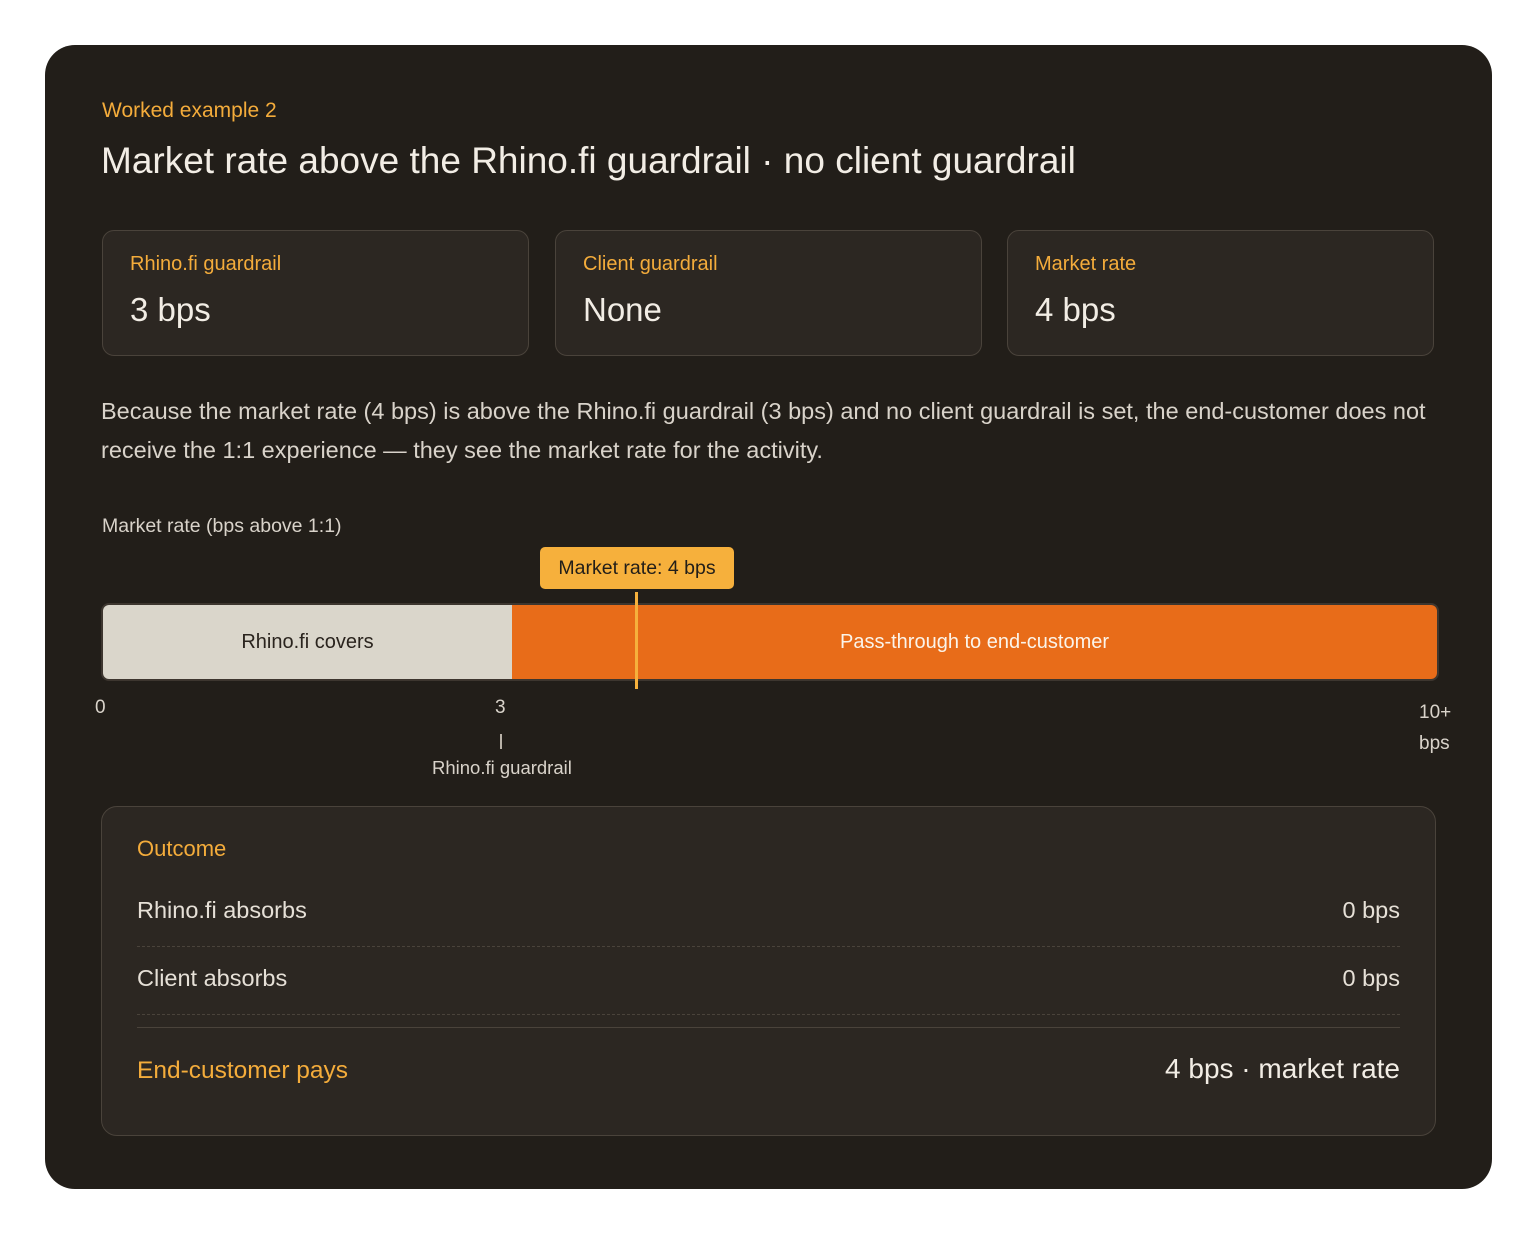  Describe the element at coordinates (170, 309) in the screenshot. I see `stat-value: 3 bps` at that location.